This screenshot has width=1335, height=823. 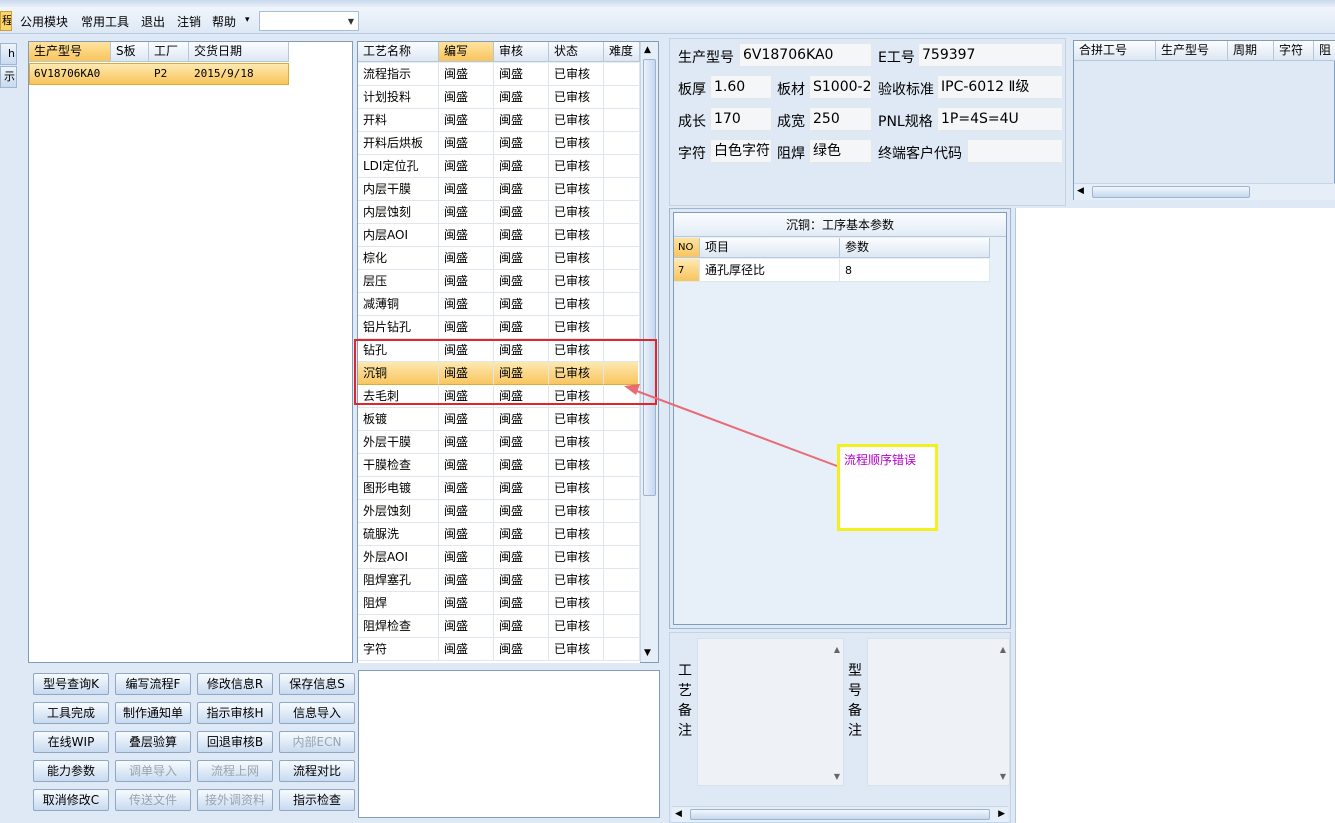 I want to click on edge-button-1: h, so click(x=8, y=54).